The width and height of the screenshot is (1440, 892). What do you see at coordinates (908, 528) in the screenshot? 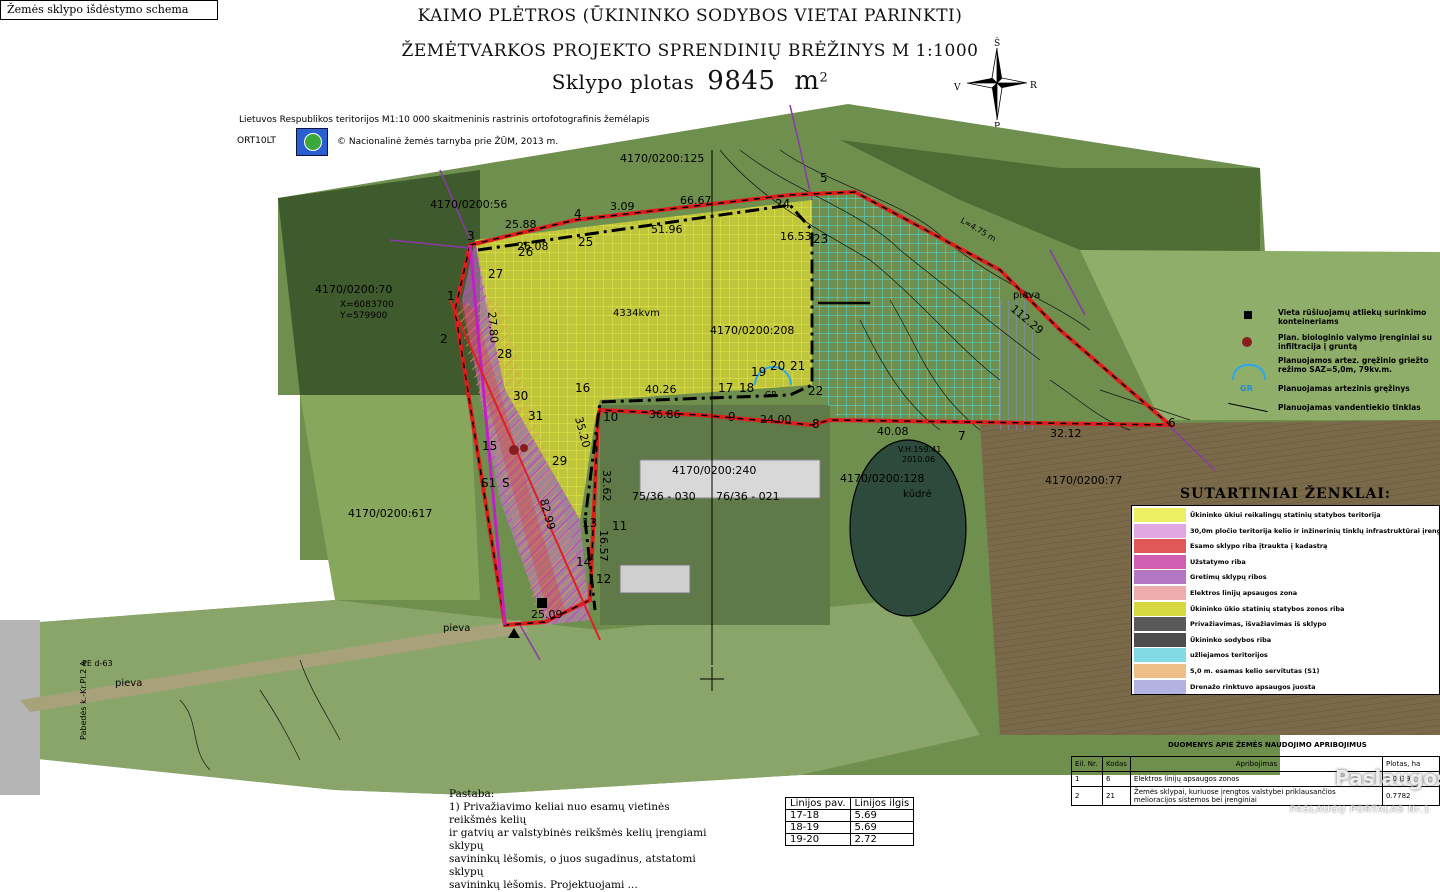
I see `pond` at bounding box center [908, 528].